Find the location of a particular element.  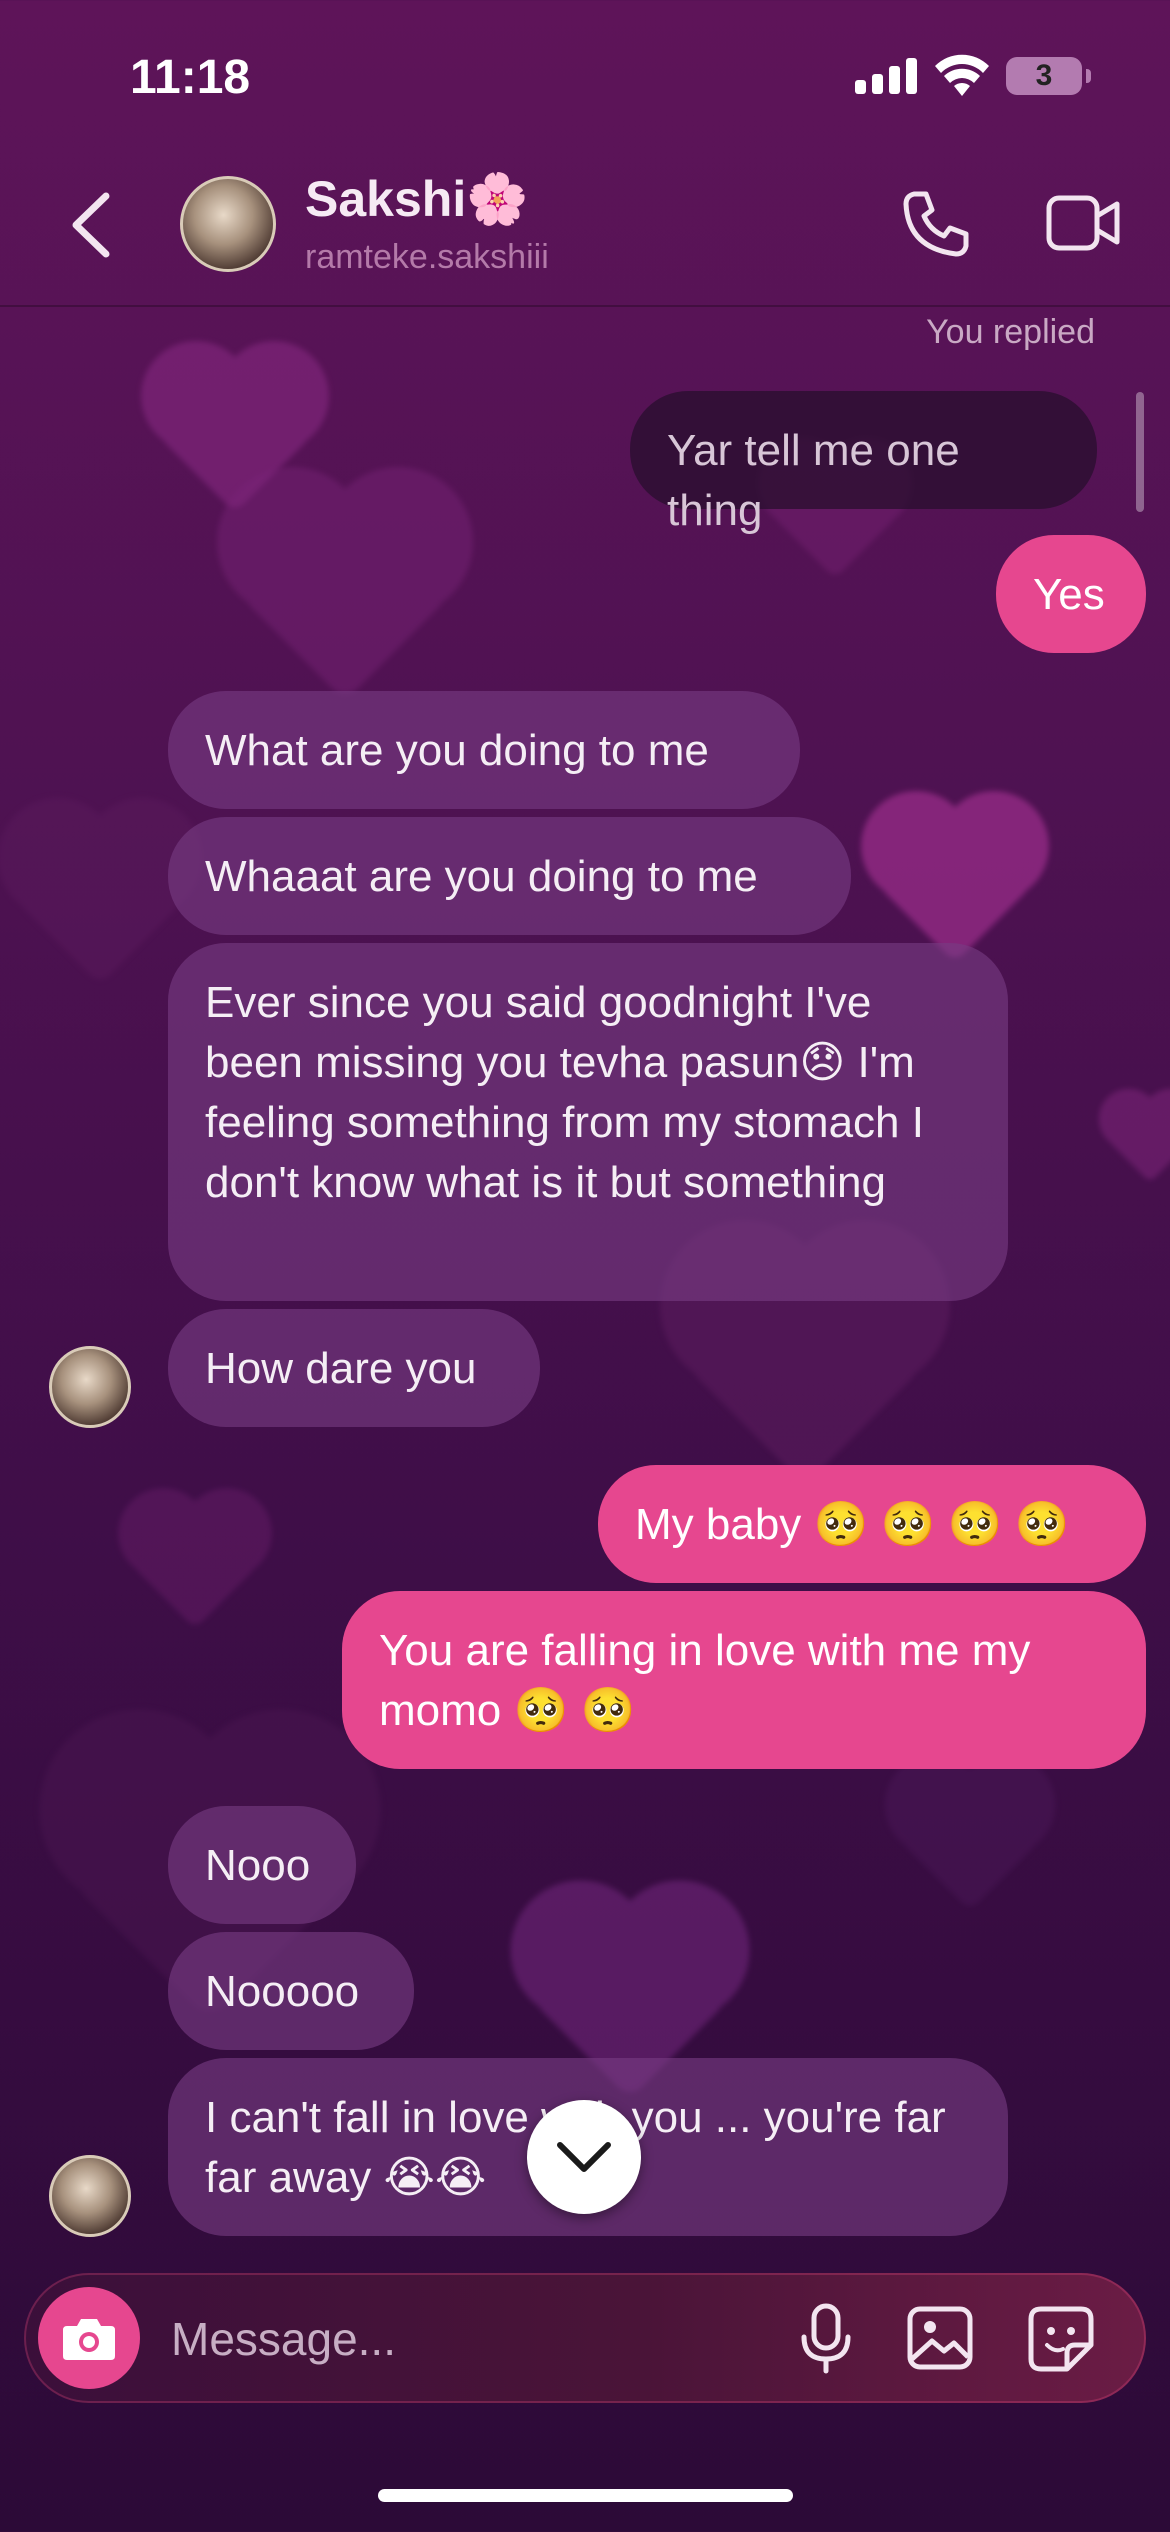

scroll-to-bottom-button is located at coordinates (584, 2157).